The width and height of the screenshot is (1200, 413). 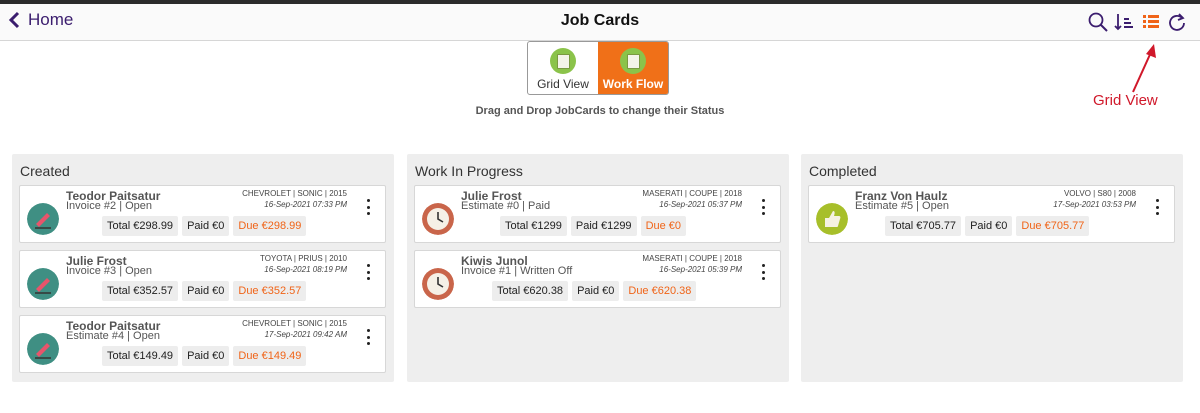 What do you see at coordinates (1151, 22) in the screenshot?
I see `list-view-icon` at bounding box center [1151, 22].